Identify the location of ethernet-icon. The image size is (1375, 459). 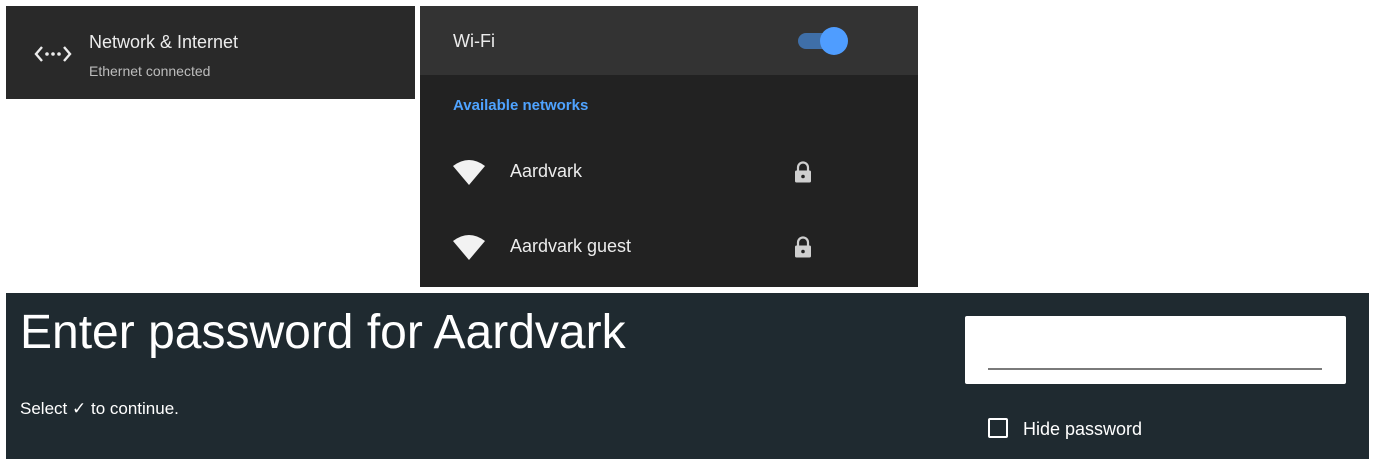
(53, 54).